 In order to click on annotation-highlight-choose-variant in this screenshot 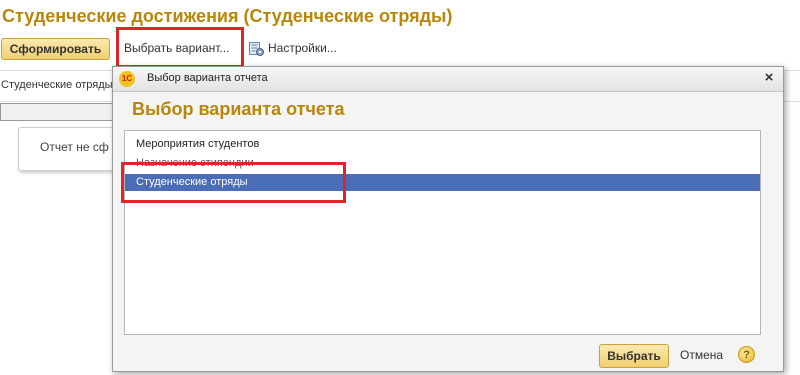, I will do `click(180, 47)`.